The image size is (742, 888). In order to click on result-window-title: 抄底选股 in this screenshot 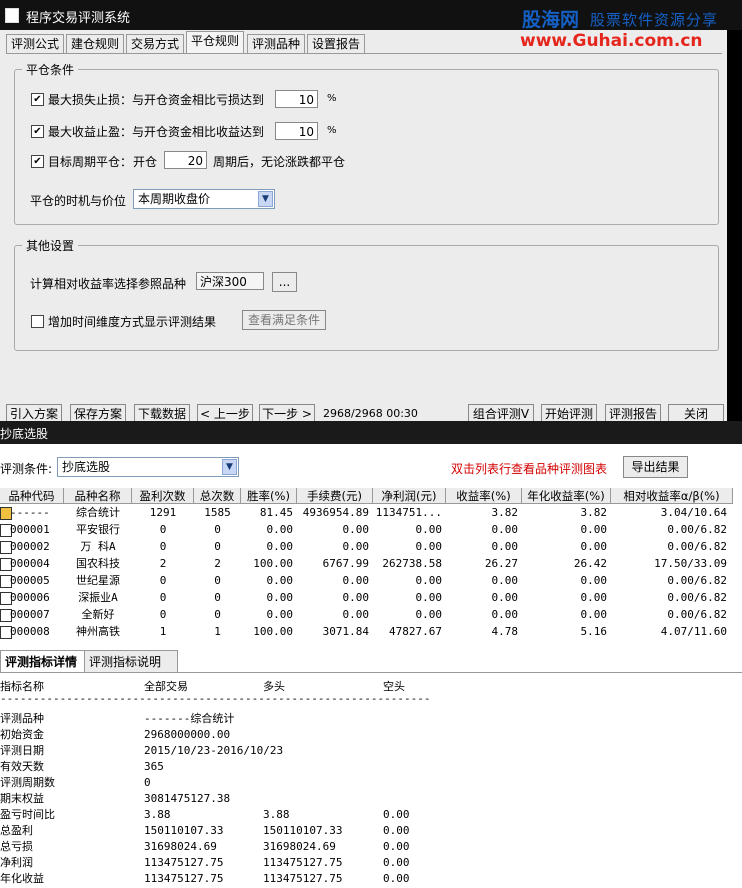, I will do `click(24, 434)`.